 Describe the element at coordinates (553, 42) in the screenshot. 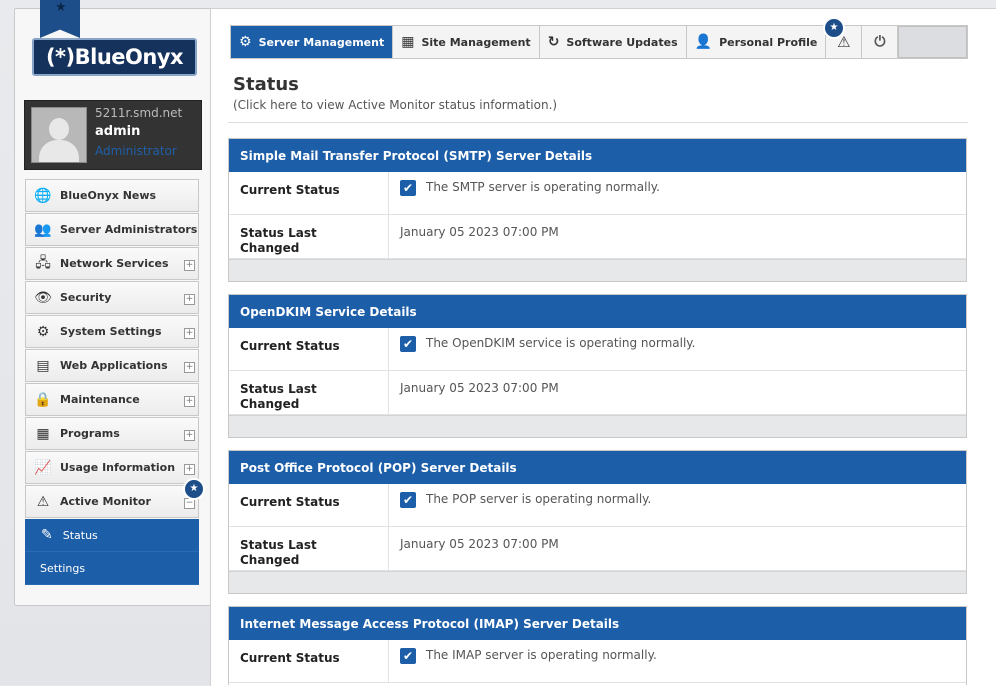

I see `refresh-icon: ↻` at that location.